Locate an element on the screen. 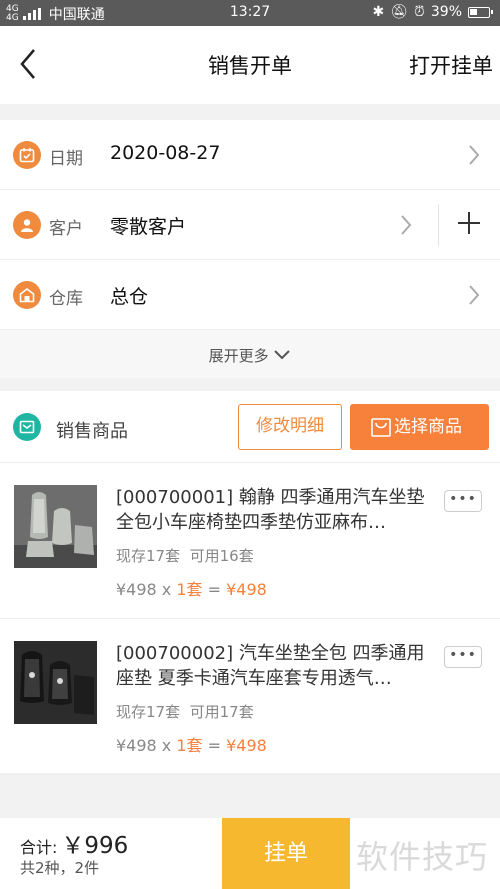 Image resolution: width=500 pixels, height=889 pixels. goods-header: 销售商品 修改明细 选择商品 is located at coordinates (250, 427).